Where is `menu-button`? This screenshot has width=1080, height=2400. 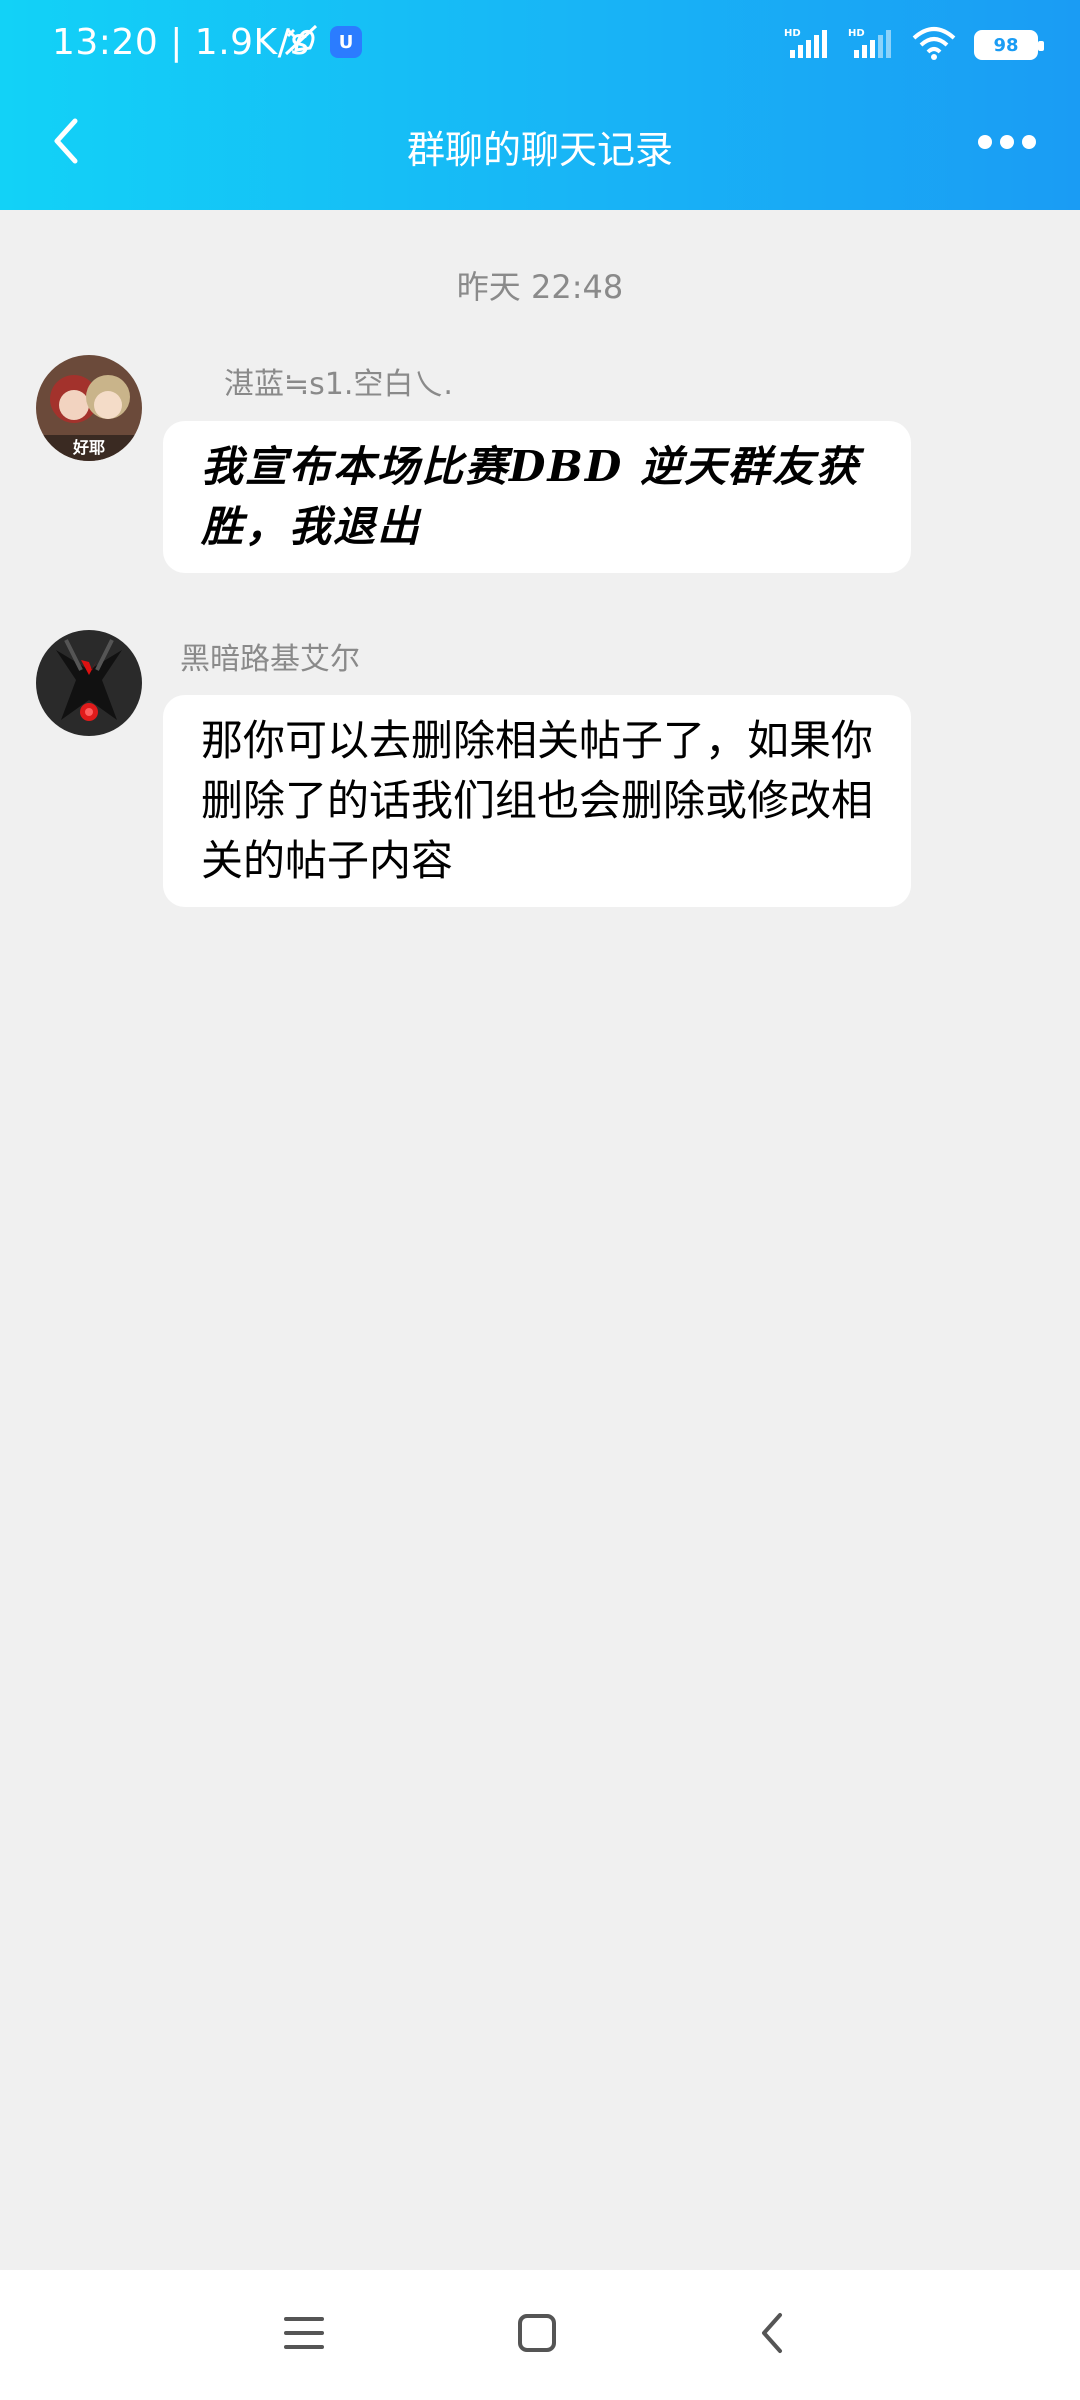 menu-button is located at coordinates (304, 2335).